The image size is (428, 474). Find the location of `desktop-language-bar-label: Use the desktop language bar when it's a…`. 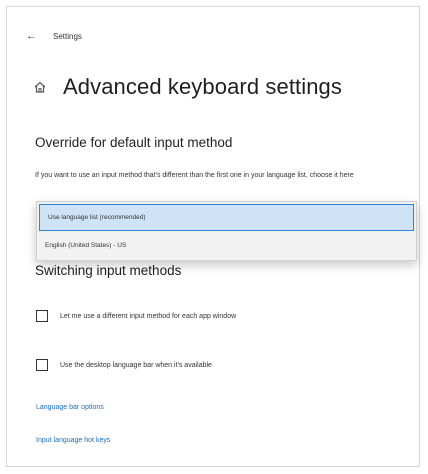

desktop-language-bar-label: Use the desktop language bar when it's a… is located at coordinates (136, 365).